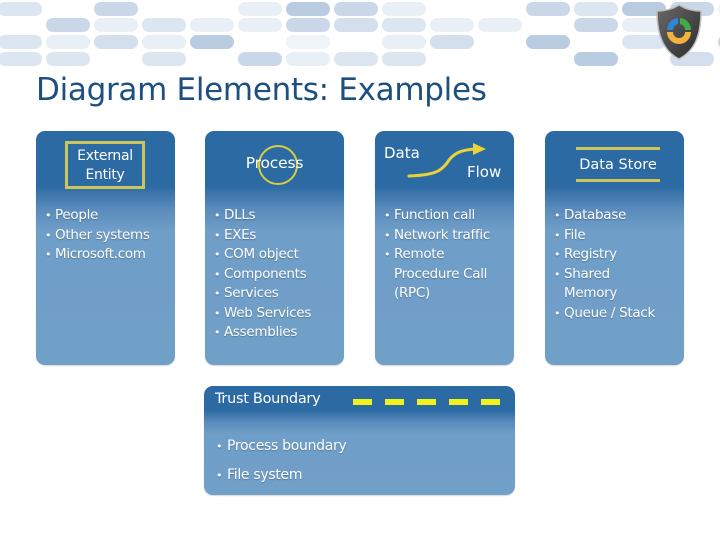  I want to click on trust-boundary-title: Trust Boundary, so click(268, 399).